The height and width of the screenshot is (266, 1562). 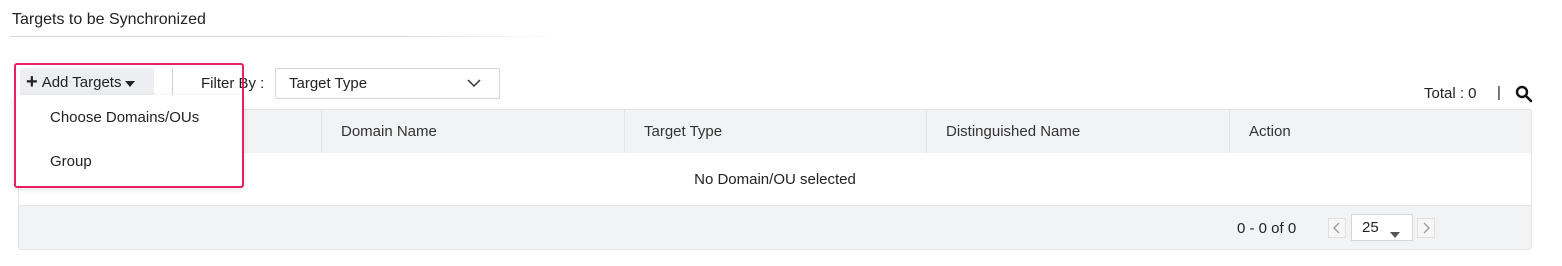 What do you see at coordinates (472, 131) in the screenshot?
I see `column-header-domain-name: Domain Name` at bounding box center [472, 131].